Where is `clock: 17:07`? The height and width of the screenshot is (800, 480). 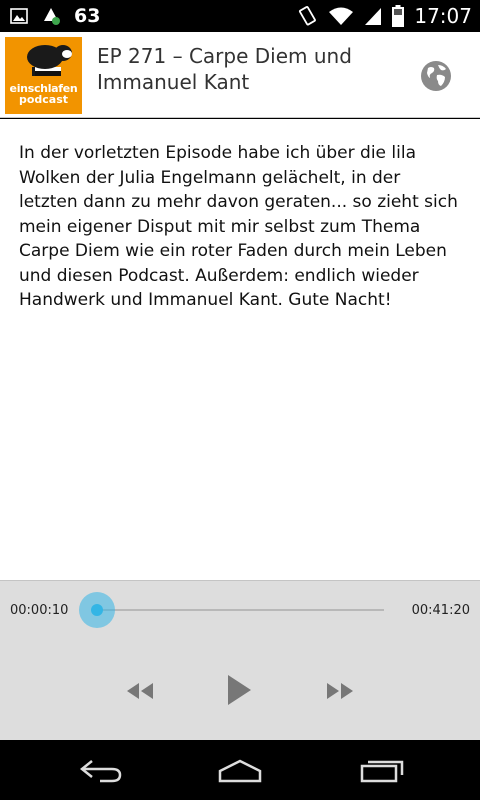 clock: 17:07 is located at coordinates (443, 16).